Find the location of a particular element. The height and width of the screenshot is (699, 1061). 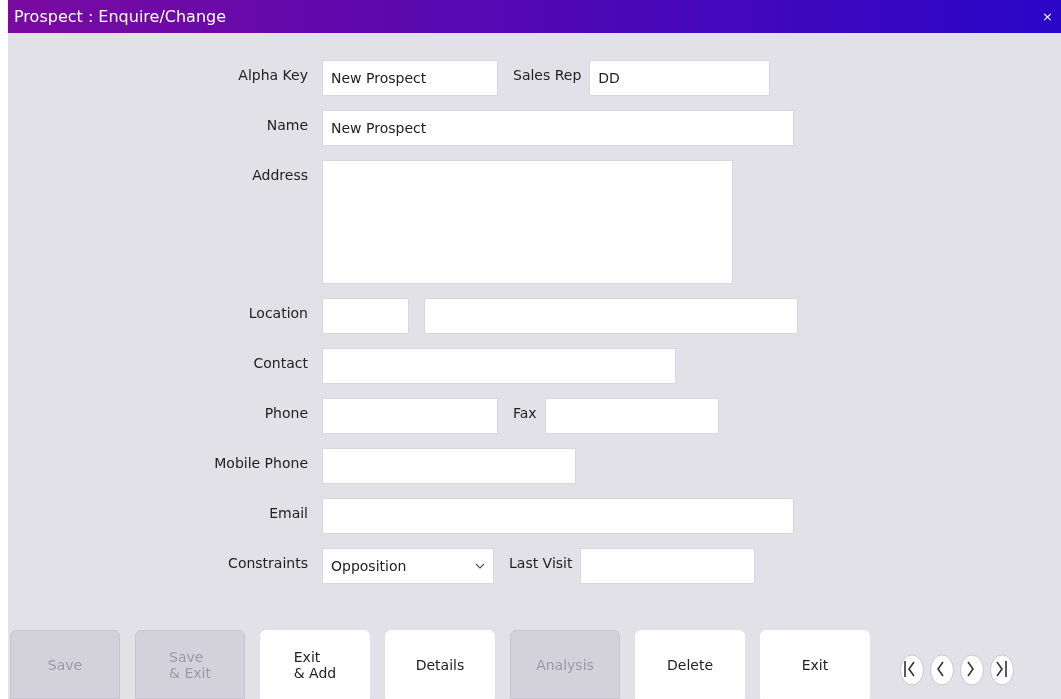

field-label: Name is located at coordinates (287, 124).